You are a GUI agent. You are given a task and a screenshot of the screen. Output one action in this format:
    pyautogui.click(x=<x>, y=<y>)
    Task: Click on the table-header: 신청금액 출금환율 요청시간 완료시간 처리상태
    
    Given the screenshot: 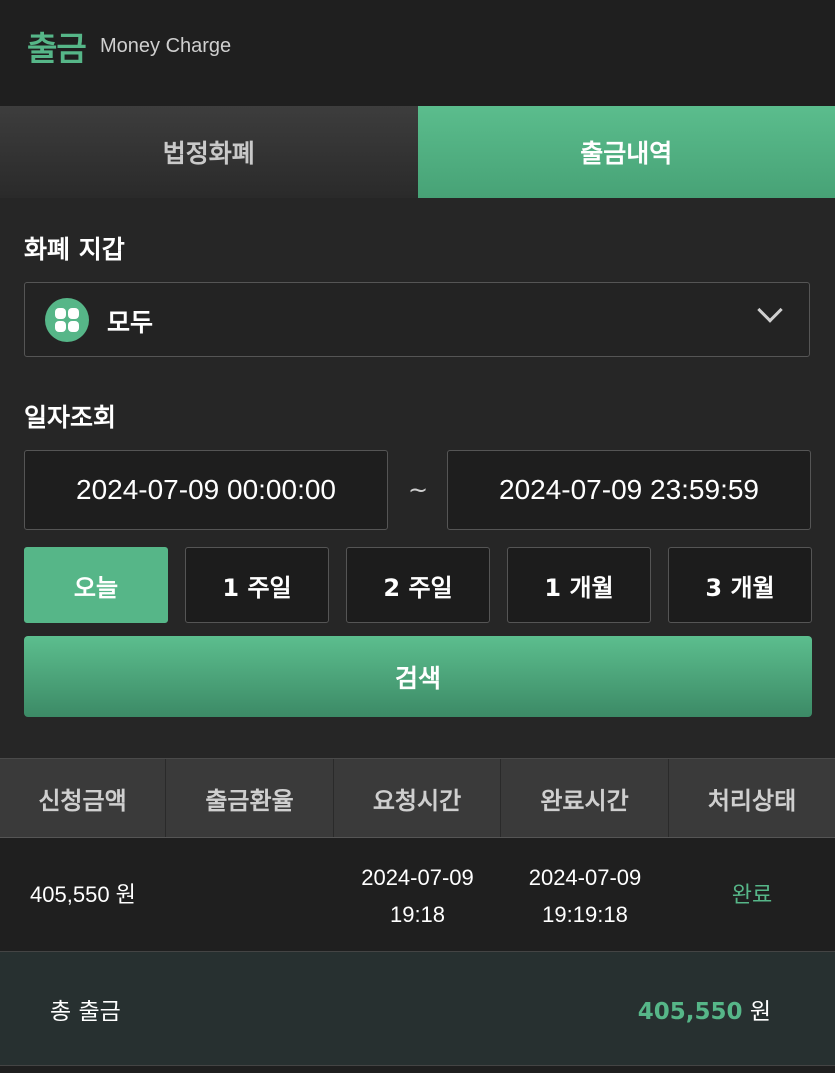 What is the action you would take?
    pyautogui.click(x=417, y=798)
    